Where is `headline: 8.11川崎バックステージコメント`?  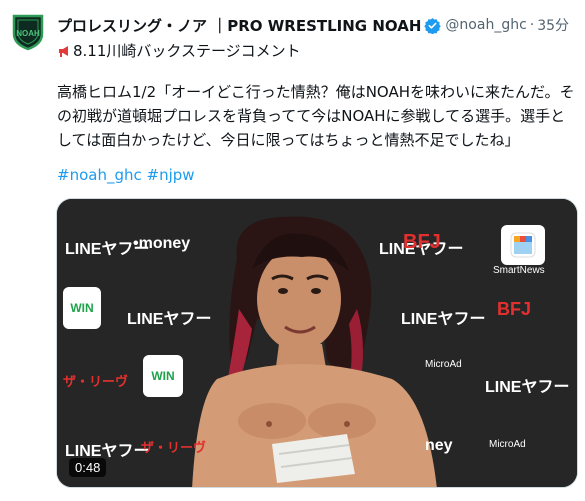
headline: 8.11川崎バックステージコメント is located at coordinates (179, 50).